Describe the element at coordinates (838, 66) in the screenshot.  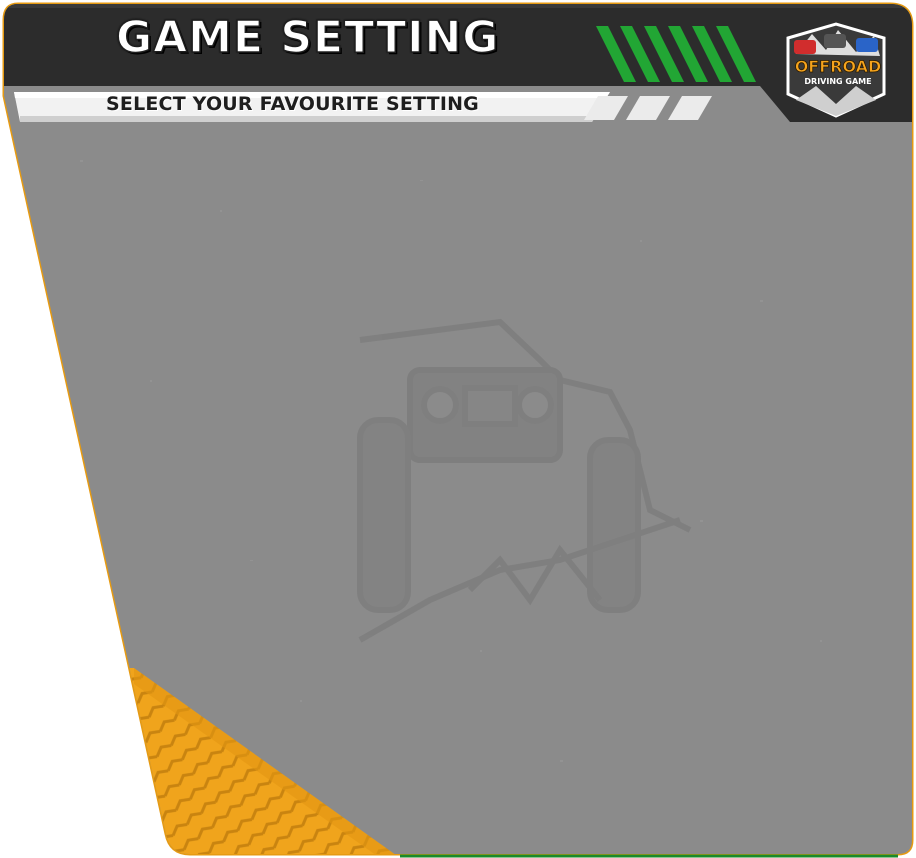
I see `logo-title: OFFROAD` at that location.